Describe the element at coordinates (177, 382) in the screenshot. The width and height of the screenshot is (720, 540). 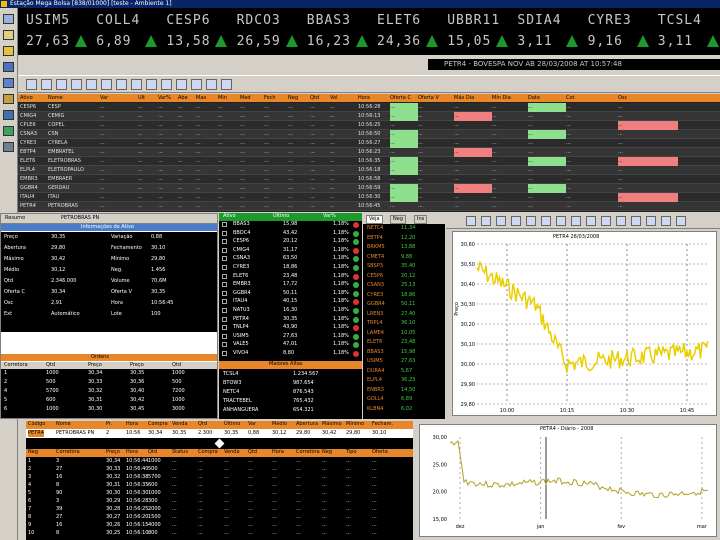
I see `order-cell: 500` at that location.